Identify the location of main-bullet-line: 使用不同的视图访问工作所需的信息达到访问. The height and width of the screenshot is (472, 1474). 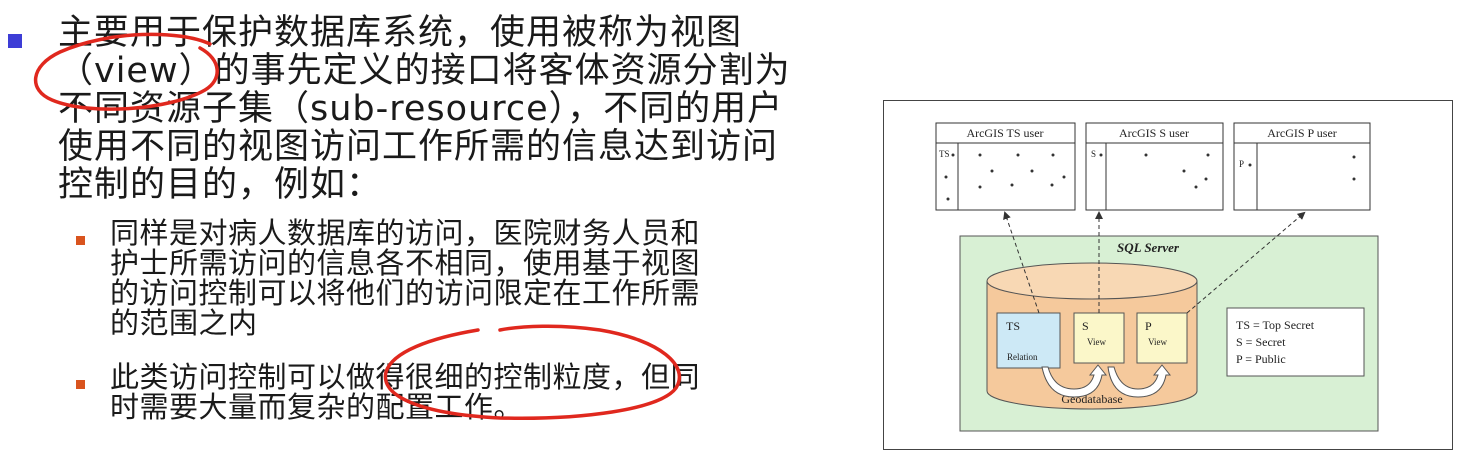
(418, 147).